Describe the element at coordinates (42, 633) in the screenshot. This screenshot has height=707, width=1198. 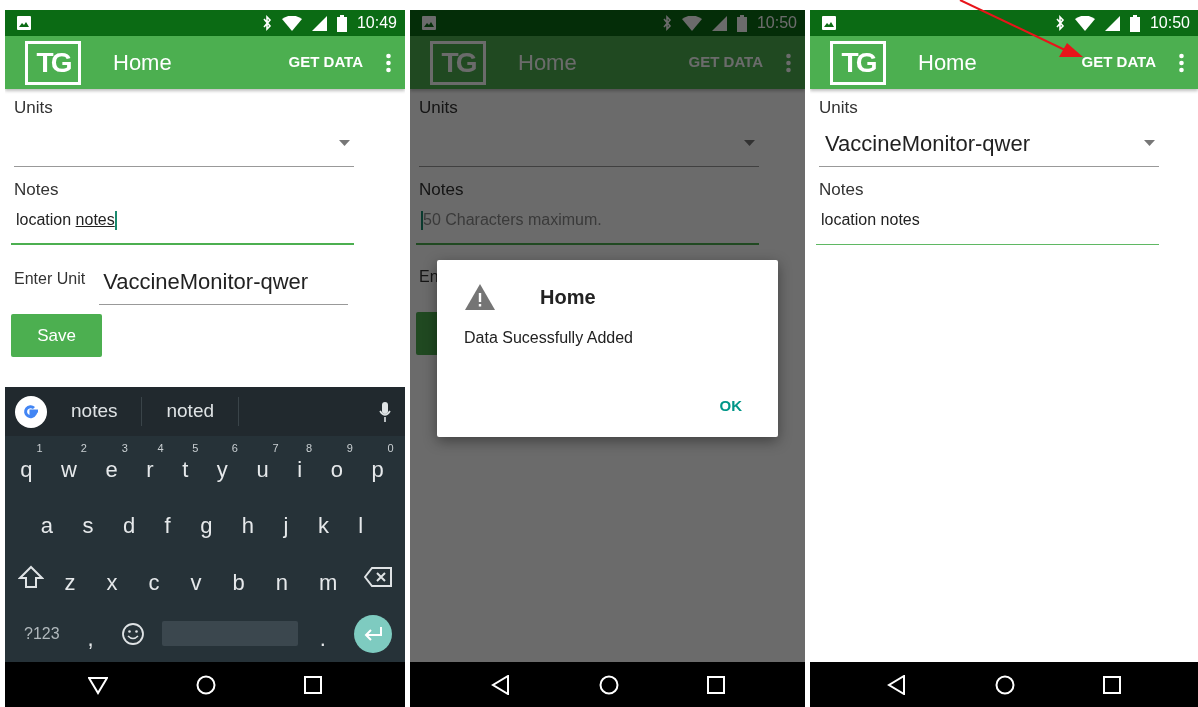
I see `symbols-key: ?123` at that location.